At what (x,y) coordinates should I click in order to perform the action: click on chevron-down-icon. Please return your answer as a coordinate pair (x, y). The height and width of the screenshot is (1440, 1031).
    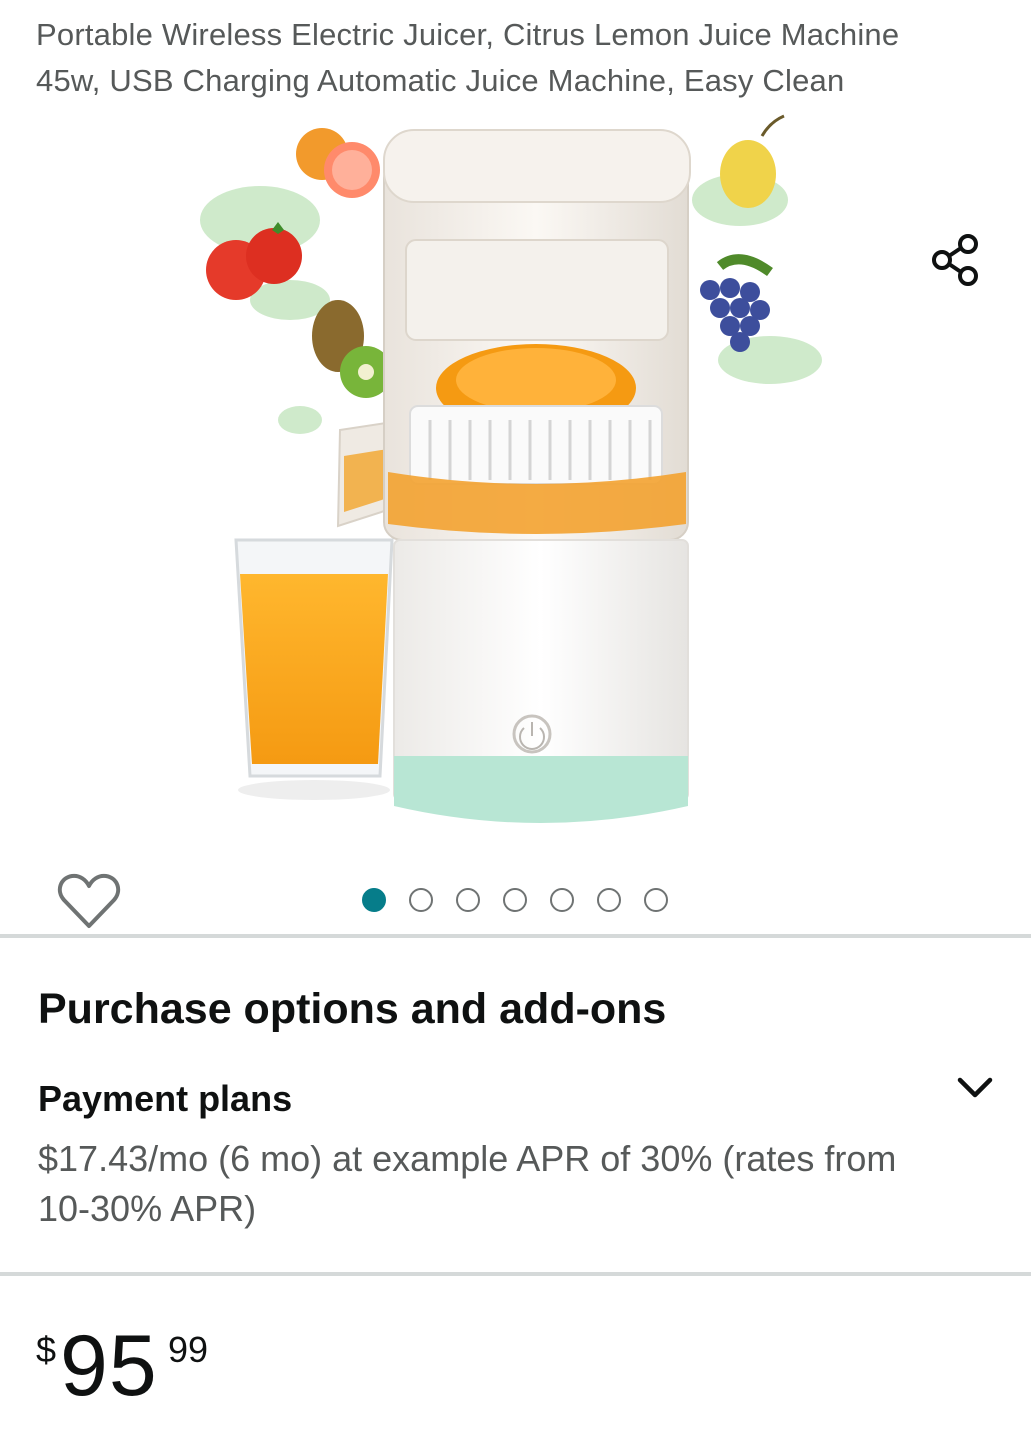
    Looking at the image, I should click on (975, 1087).